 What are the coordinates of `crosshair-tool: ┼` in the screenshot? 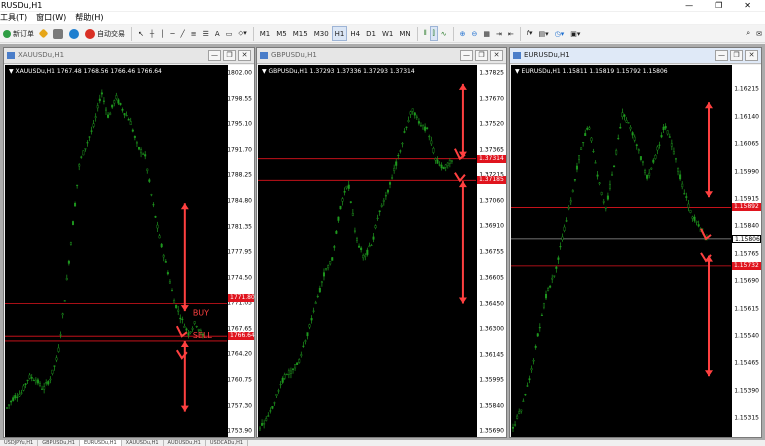 It's located at (152, 33).